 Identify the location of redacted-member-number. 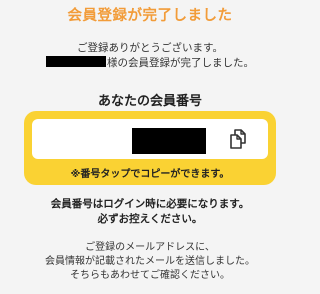
(169, 141).